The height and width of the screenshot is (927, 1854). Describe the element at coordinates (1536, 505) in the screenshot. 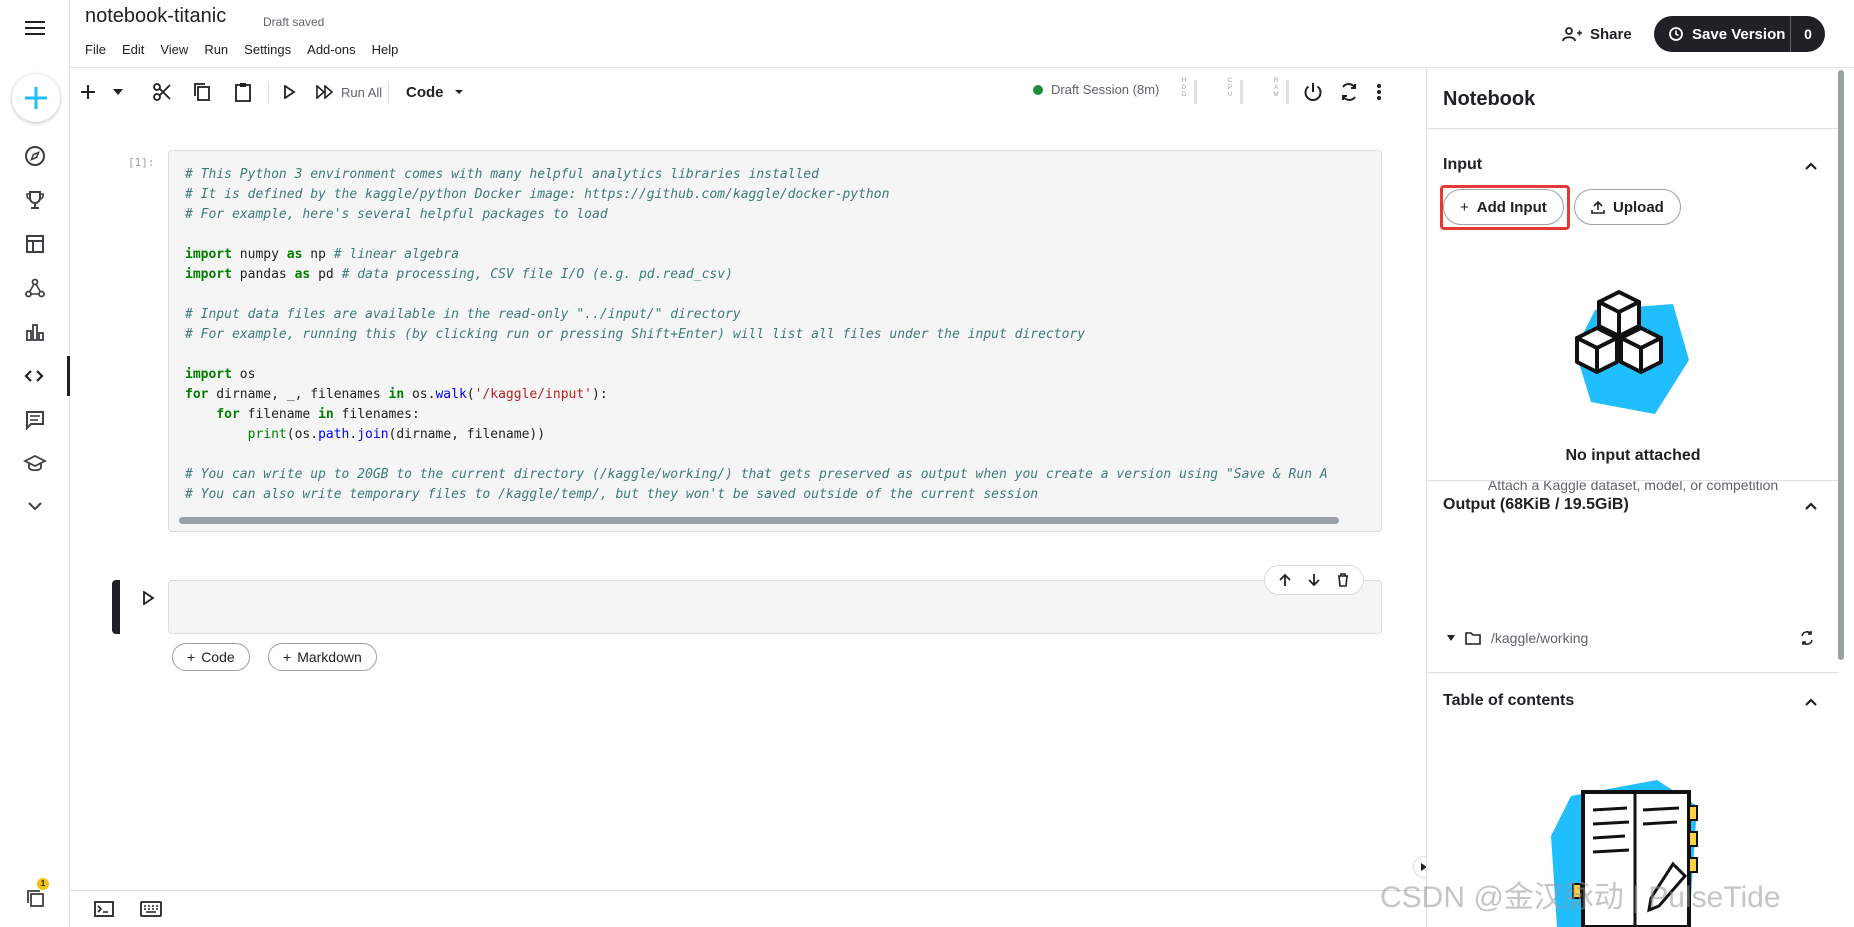

I see `output-section-title: Output (68KiB / 19.5GiB)` at that location.